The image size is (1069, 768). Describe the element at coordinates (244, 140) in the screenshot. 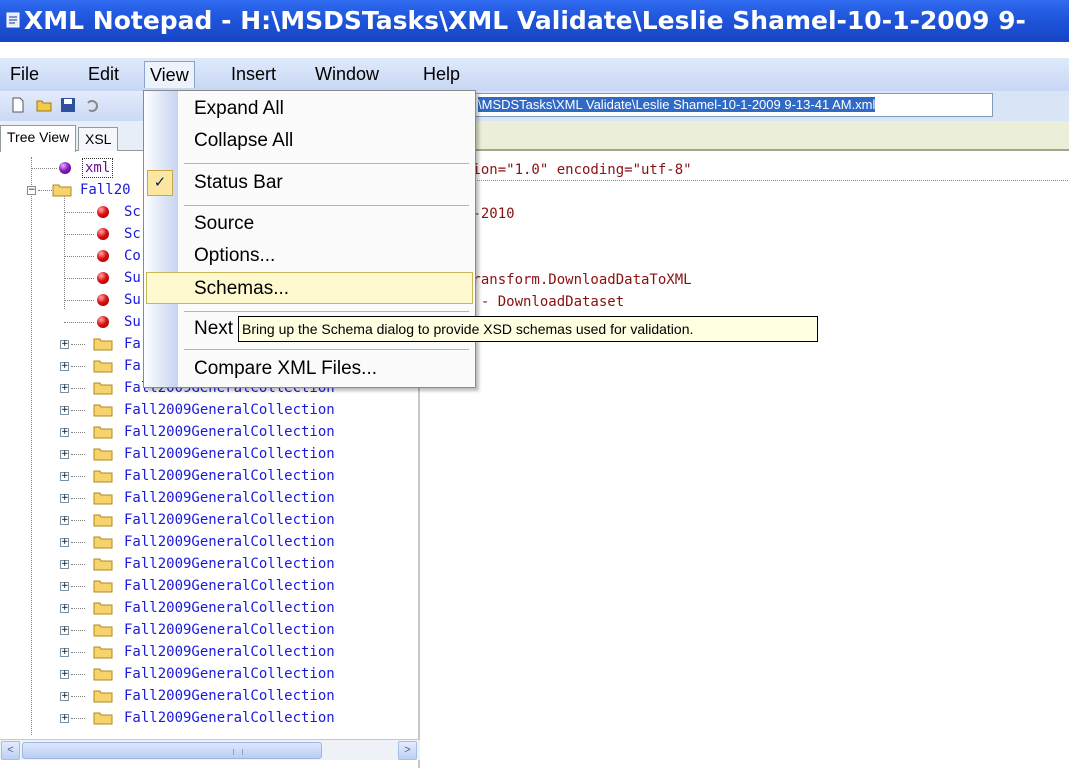

I see `menu-item-label: Collapse All` at that location.